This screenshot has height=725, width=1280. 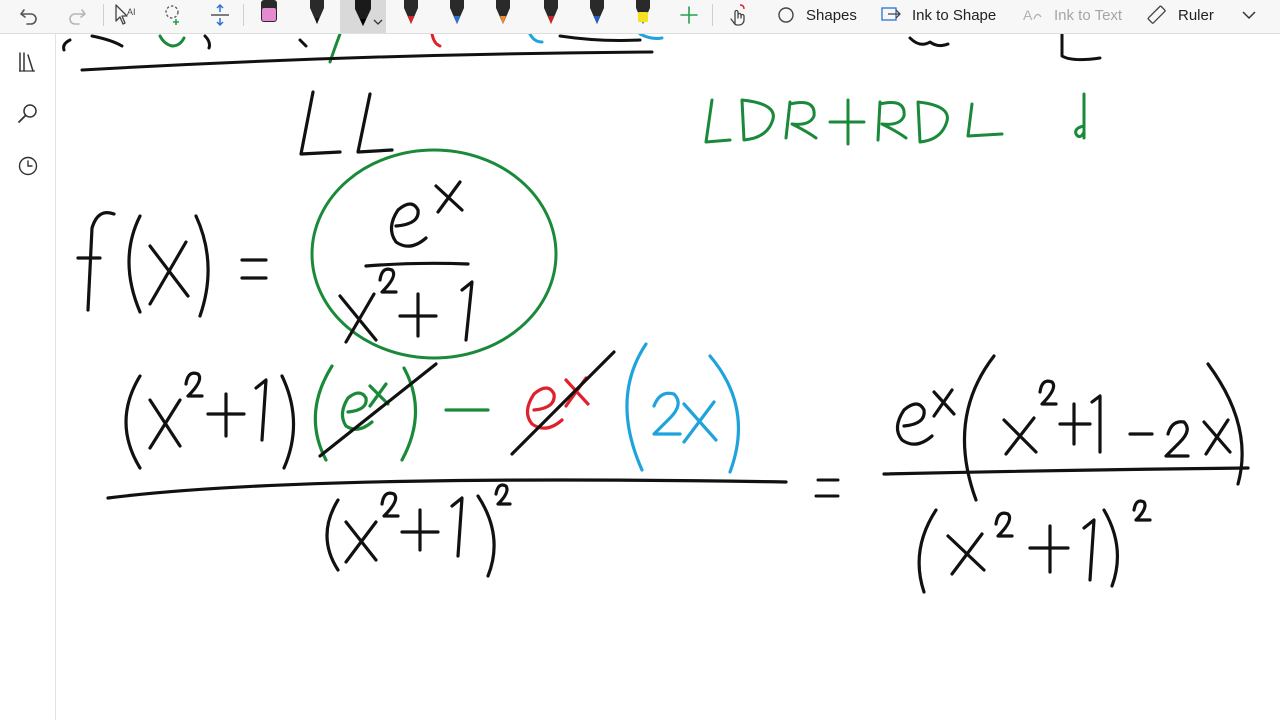 What do you see at coordinates (895, 119) in the screenshot?
I see `ink-ldr-rdl` at bounding box center [895, 119].